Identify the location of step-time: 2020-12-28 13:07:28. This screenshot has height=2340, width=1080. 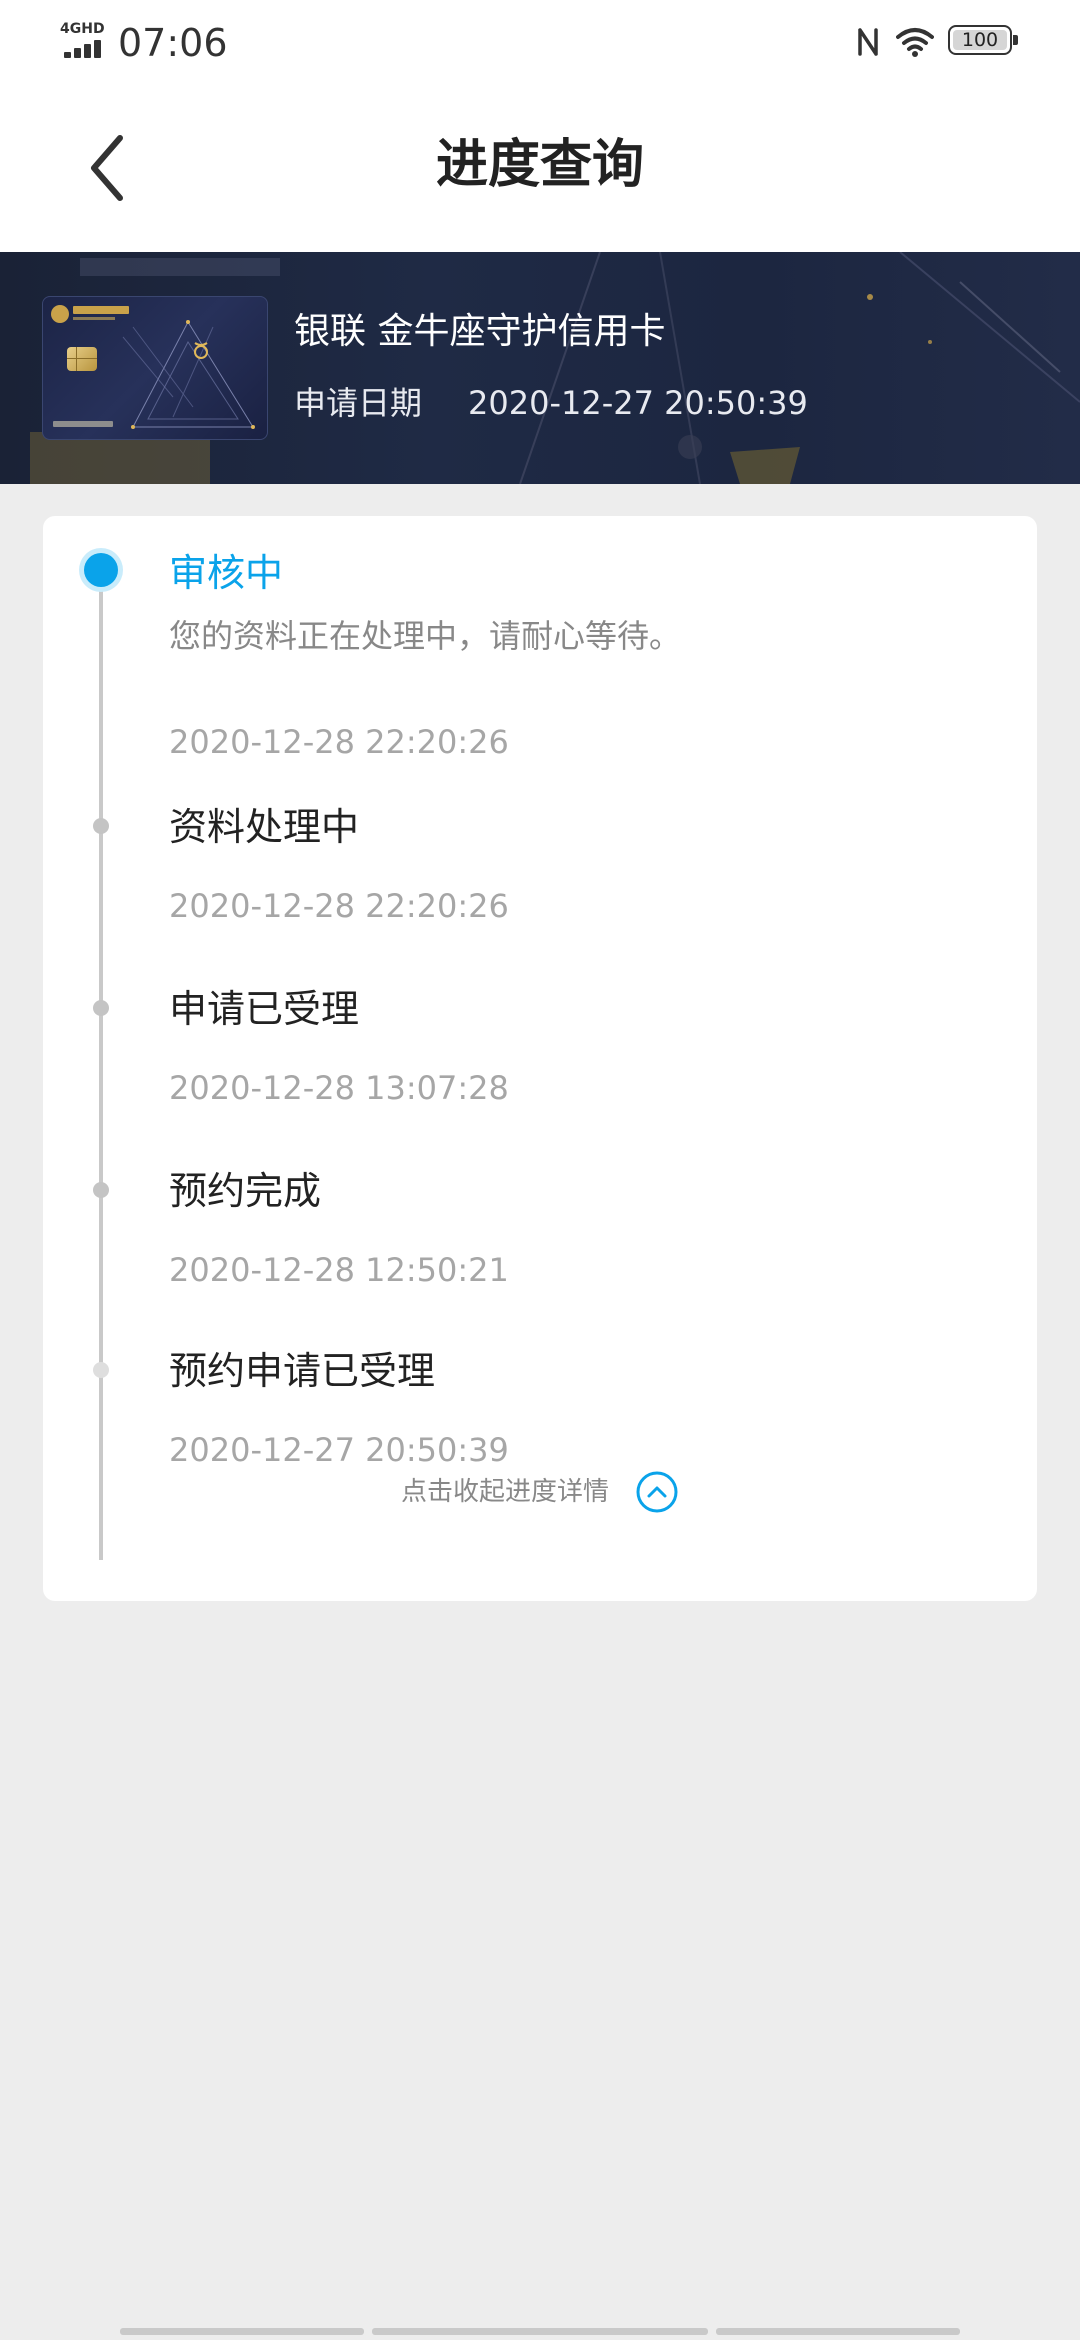
(339, 1088).